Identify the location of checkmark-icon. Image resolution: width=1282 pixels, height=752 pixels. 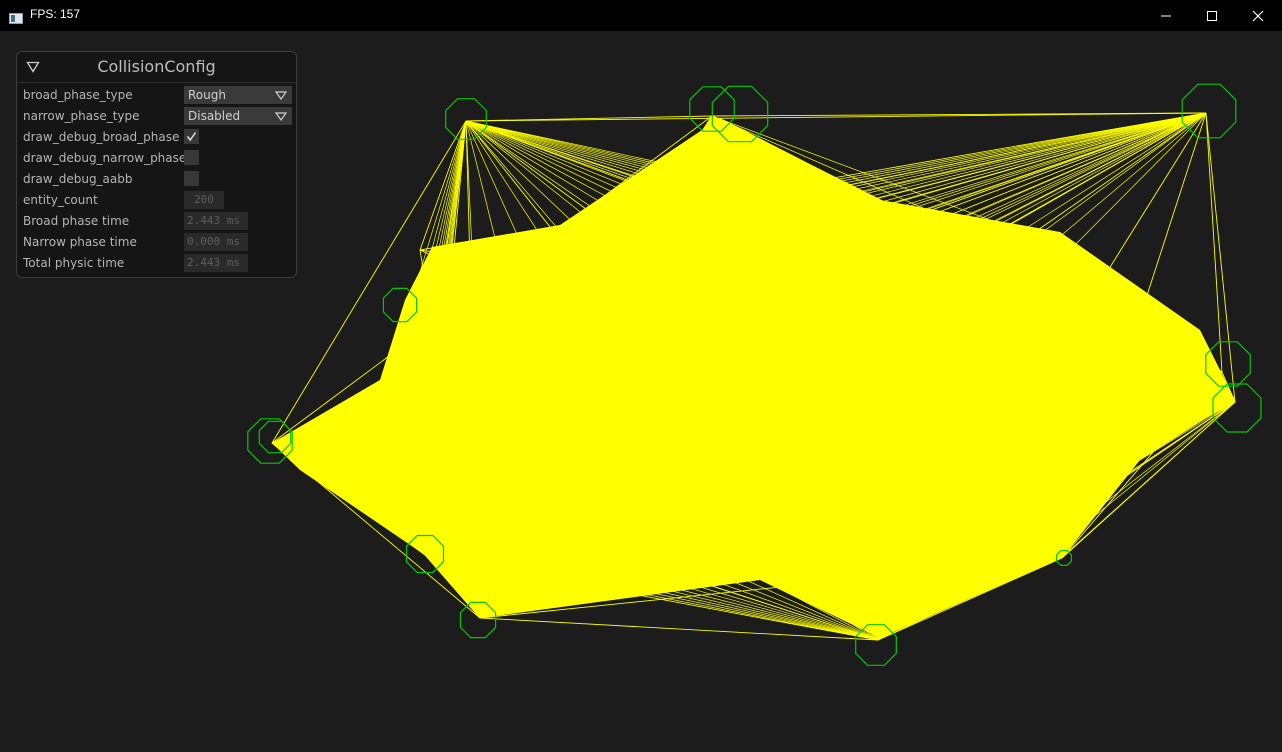
(191, 137).